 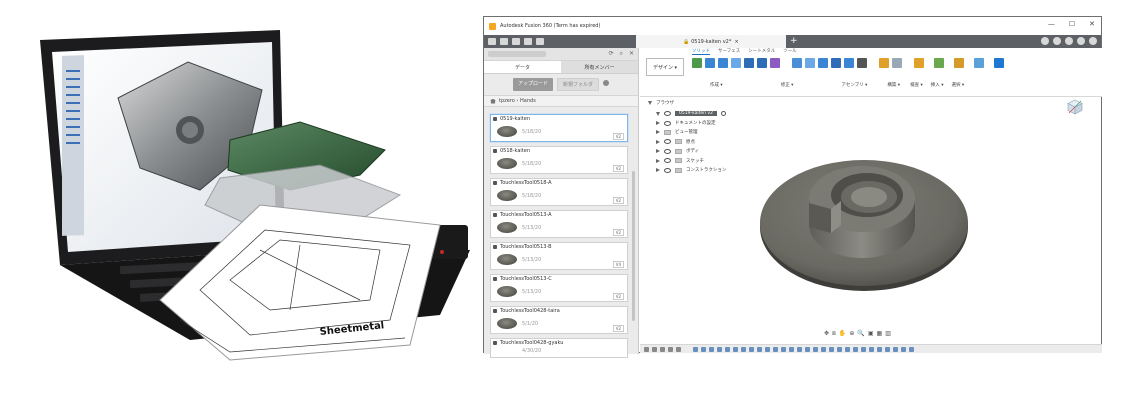 I want to click on shell-icon, so click(x=836, y=63).